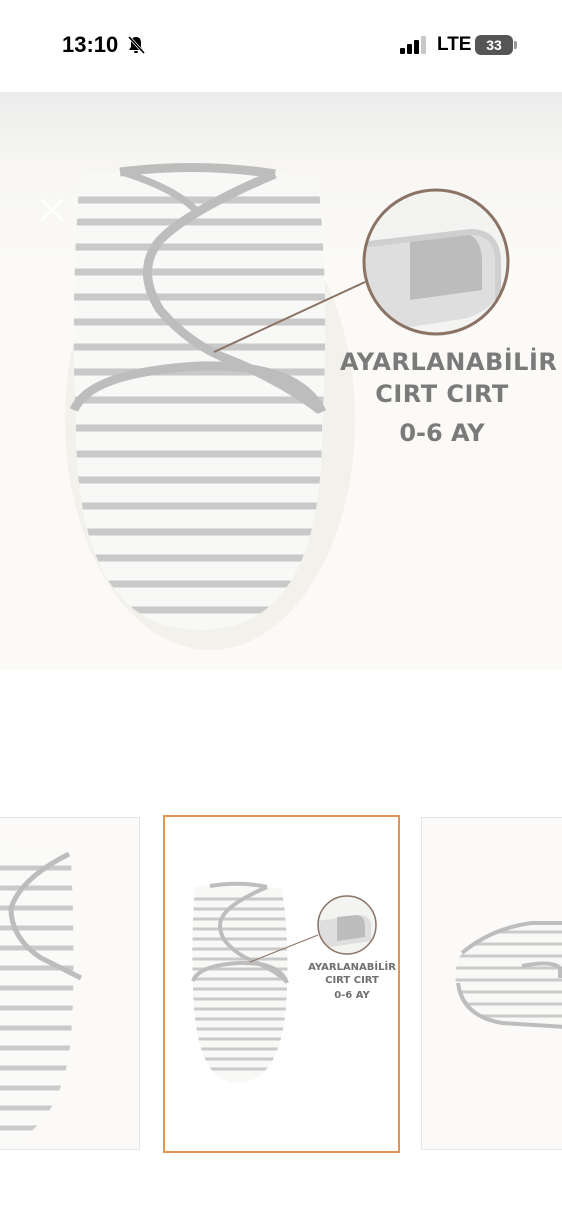 The image size is (562, 1221). What do you see at coordinates (442, 394) in the screenshot?
I see `callout-line2: CIRT CIRT` at bounding box center [442, 394].